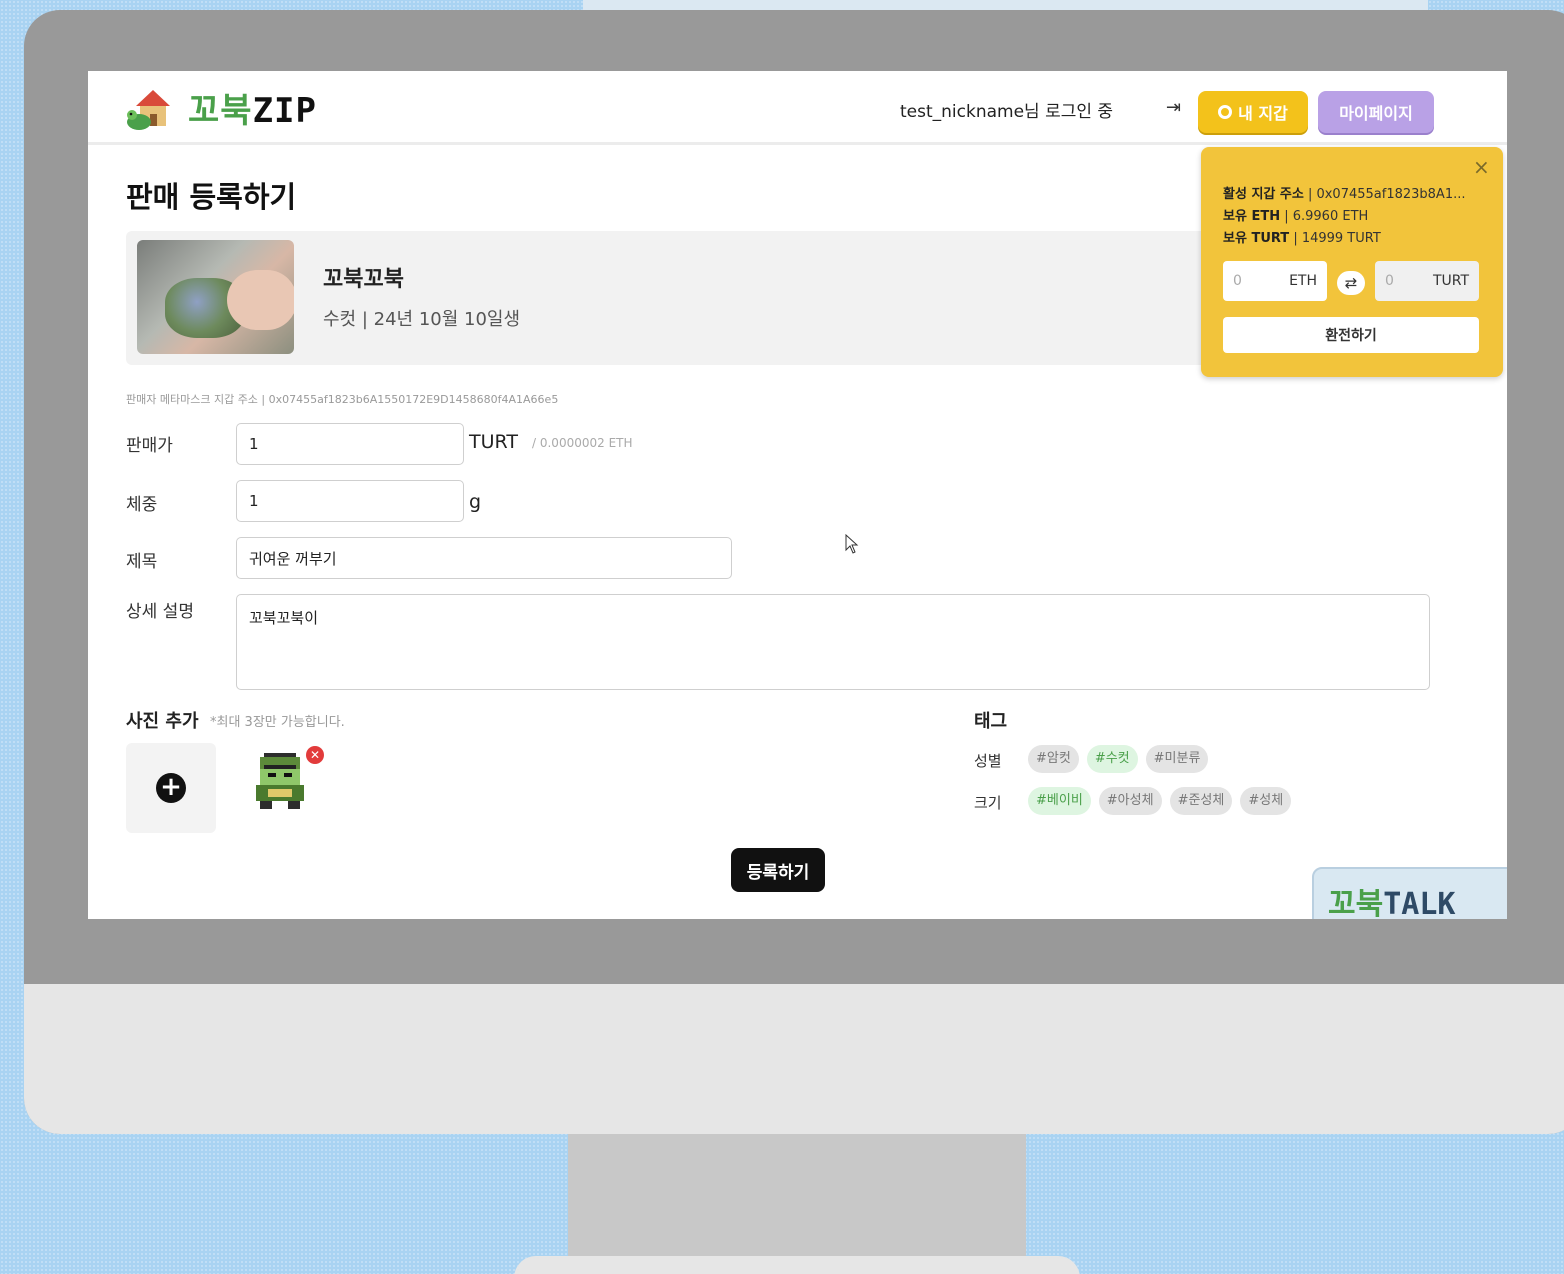 The width and height of the screenshot is (1564, 1274). I want to click on plus-icon: +, so click(171, 788).